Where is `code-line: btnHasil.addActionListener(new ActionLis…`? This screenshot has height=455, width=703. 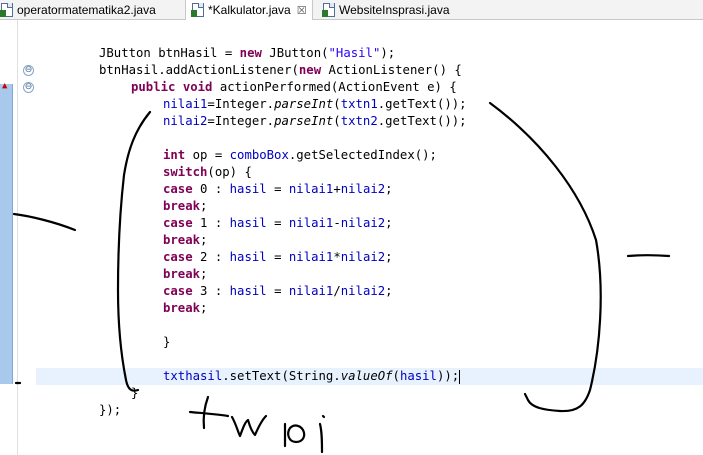 code-line: btnHasil.addActionListener(new ActionLis… is located at coordinates (280, 70).